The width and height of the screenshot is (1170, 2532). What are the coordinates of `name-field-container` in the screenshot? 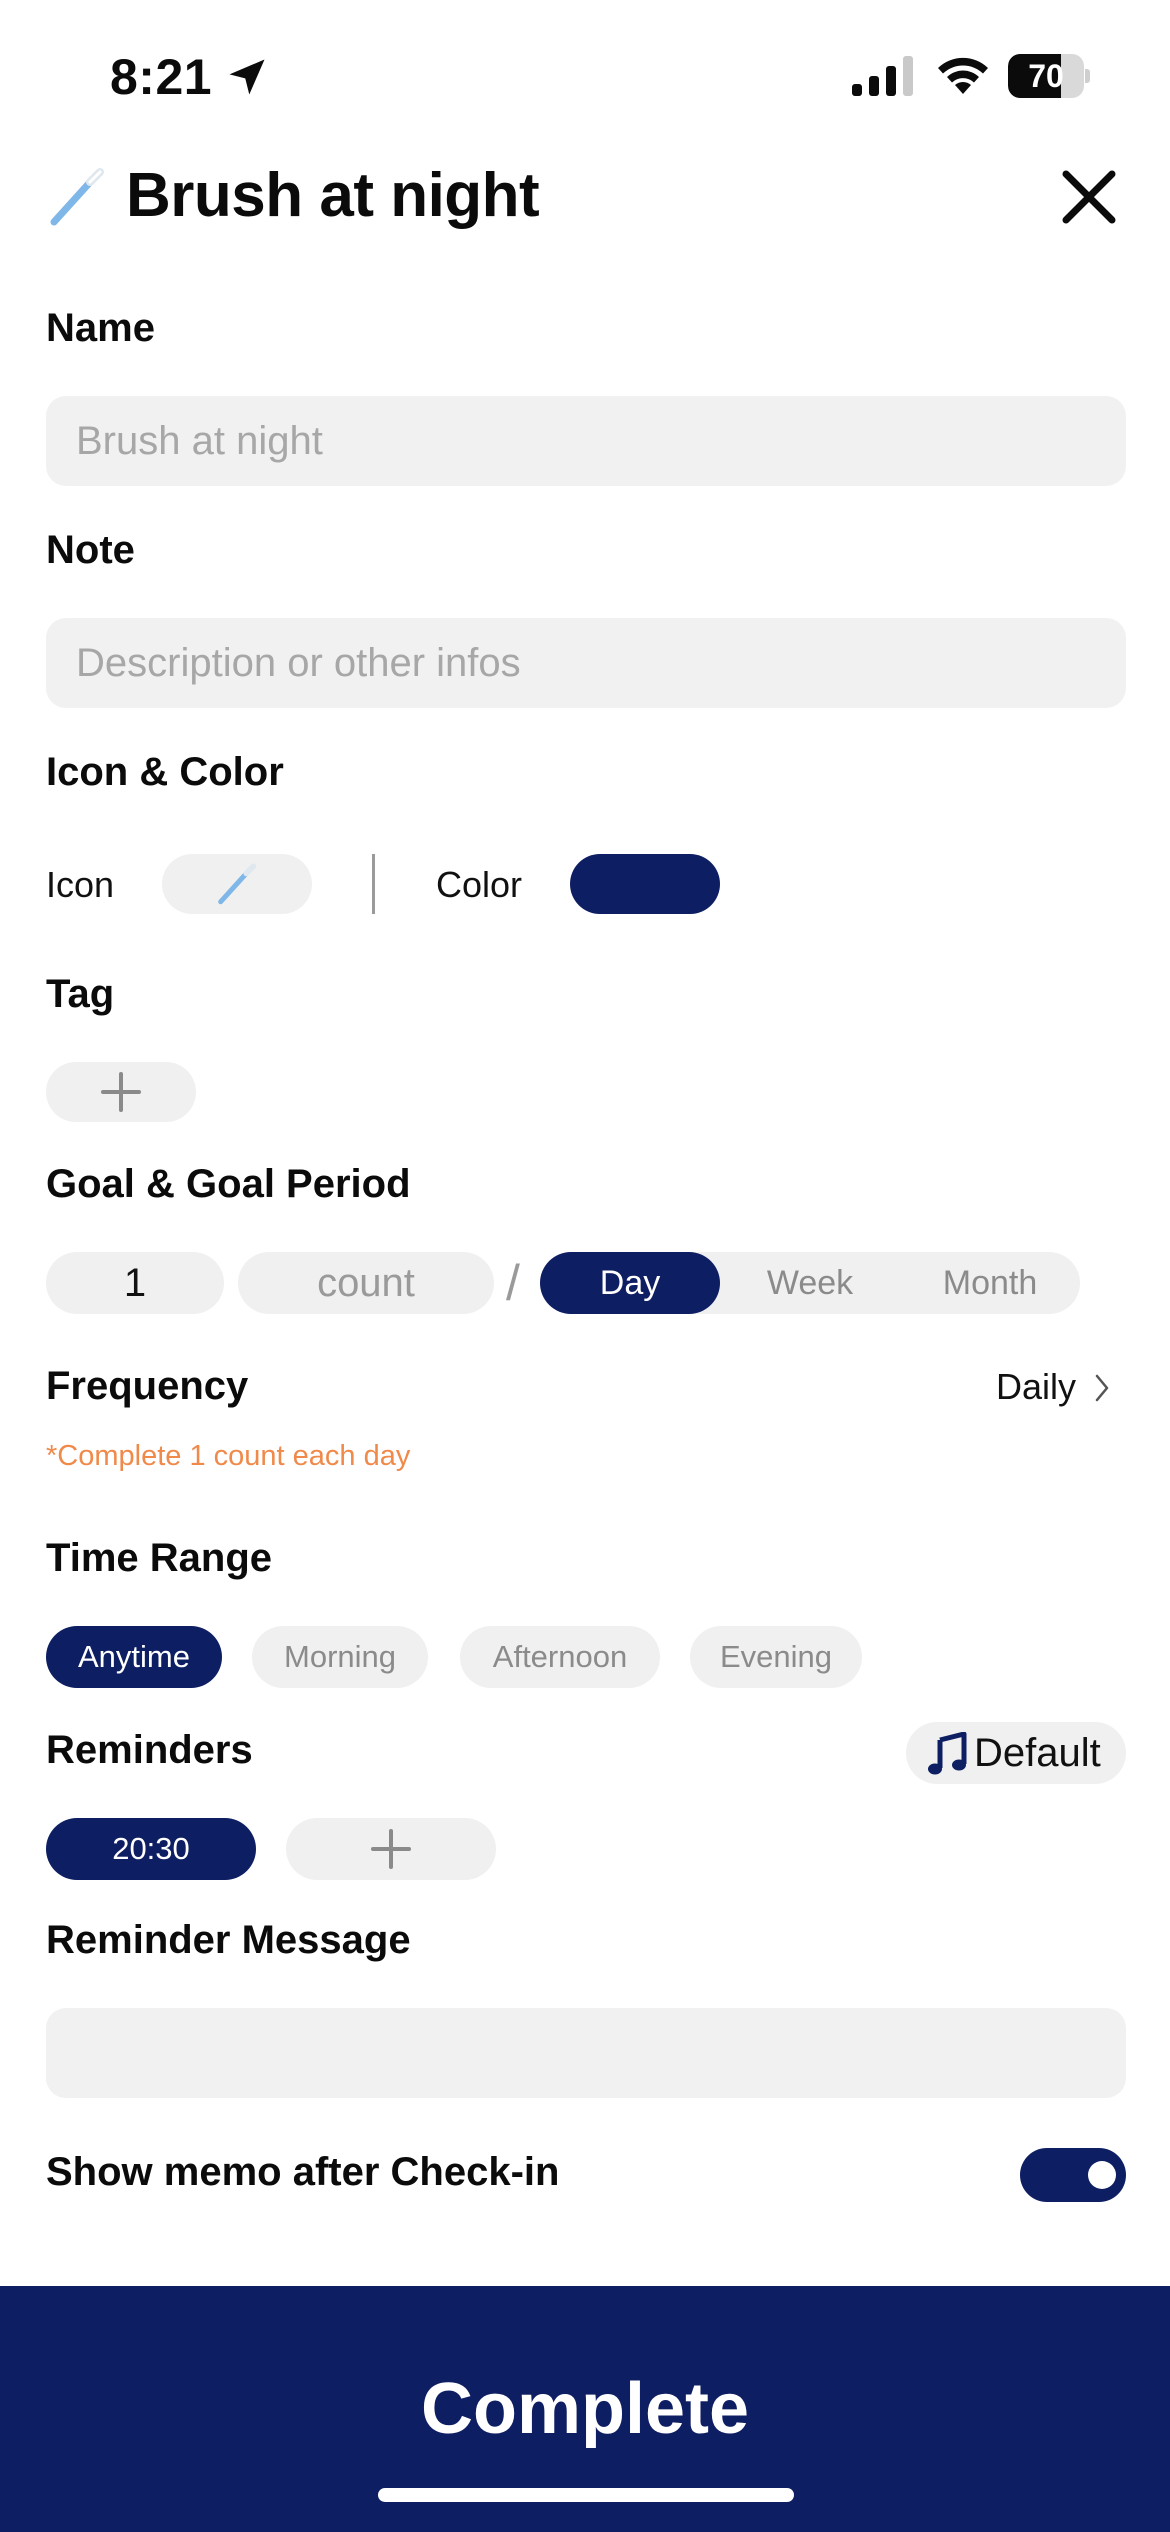 It's located at (586, 441).